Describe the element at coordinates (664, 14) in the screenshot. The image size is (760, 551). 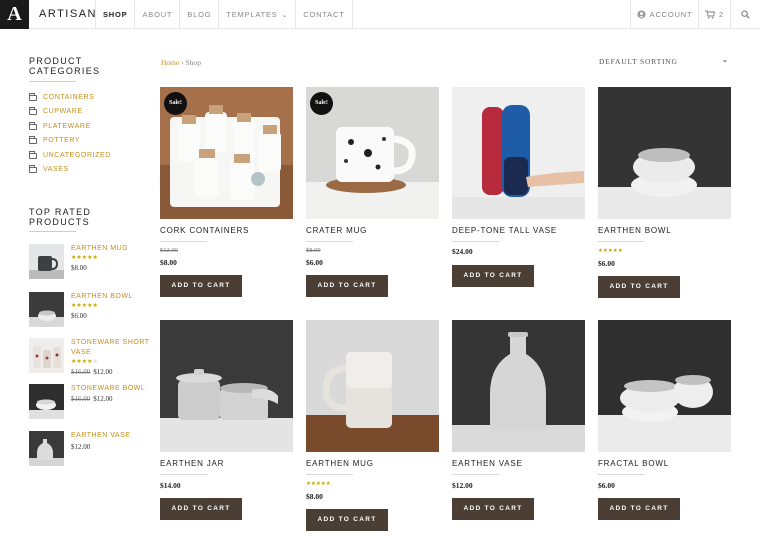
I see `account-link: ACCOUNT` at that location.